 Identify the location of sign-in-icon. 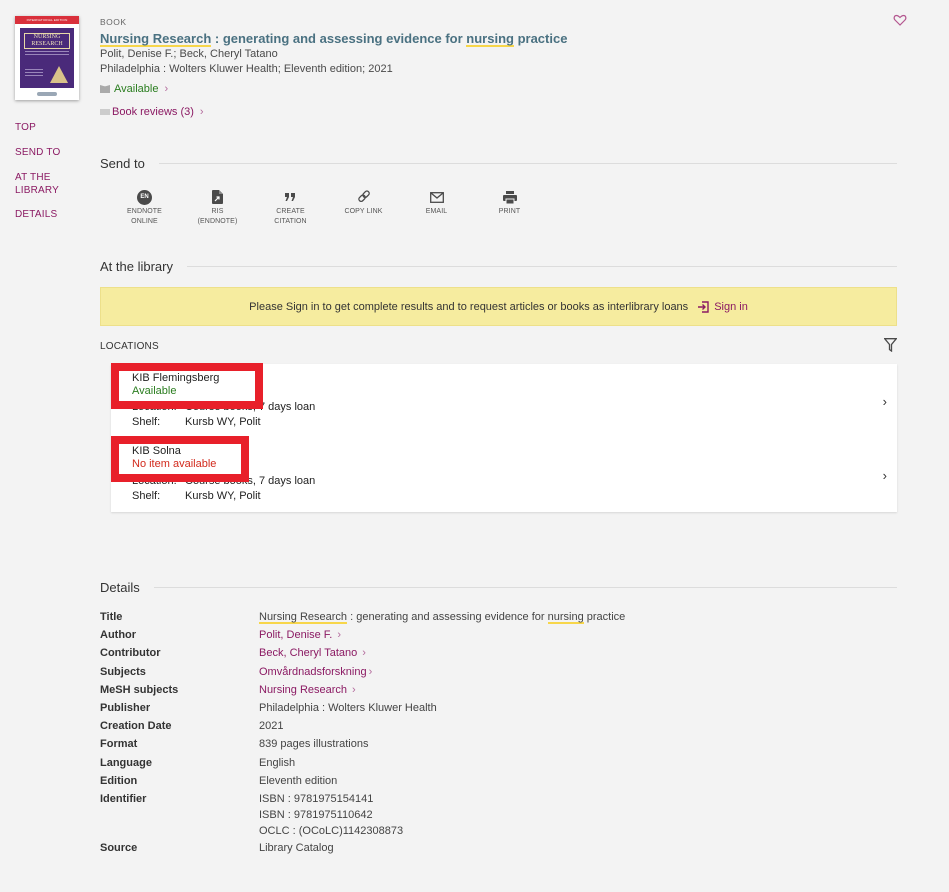
(703, 306).